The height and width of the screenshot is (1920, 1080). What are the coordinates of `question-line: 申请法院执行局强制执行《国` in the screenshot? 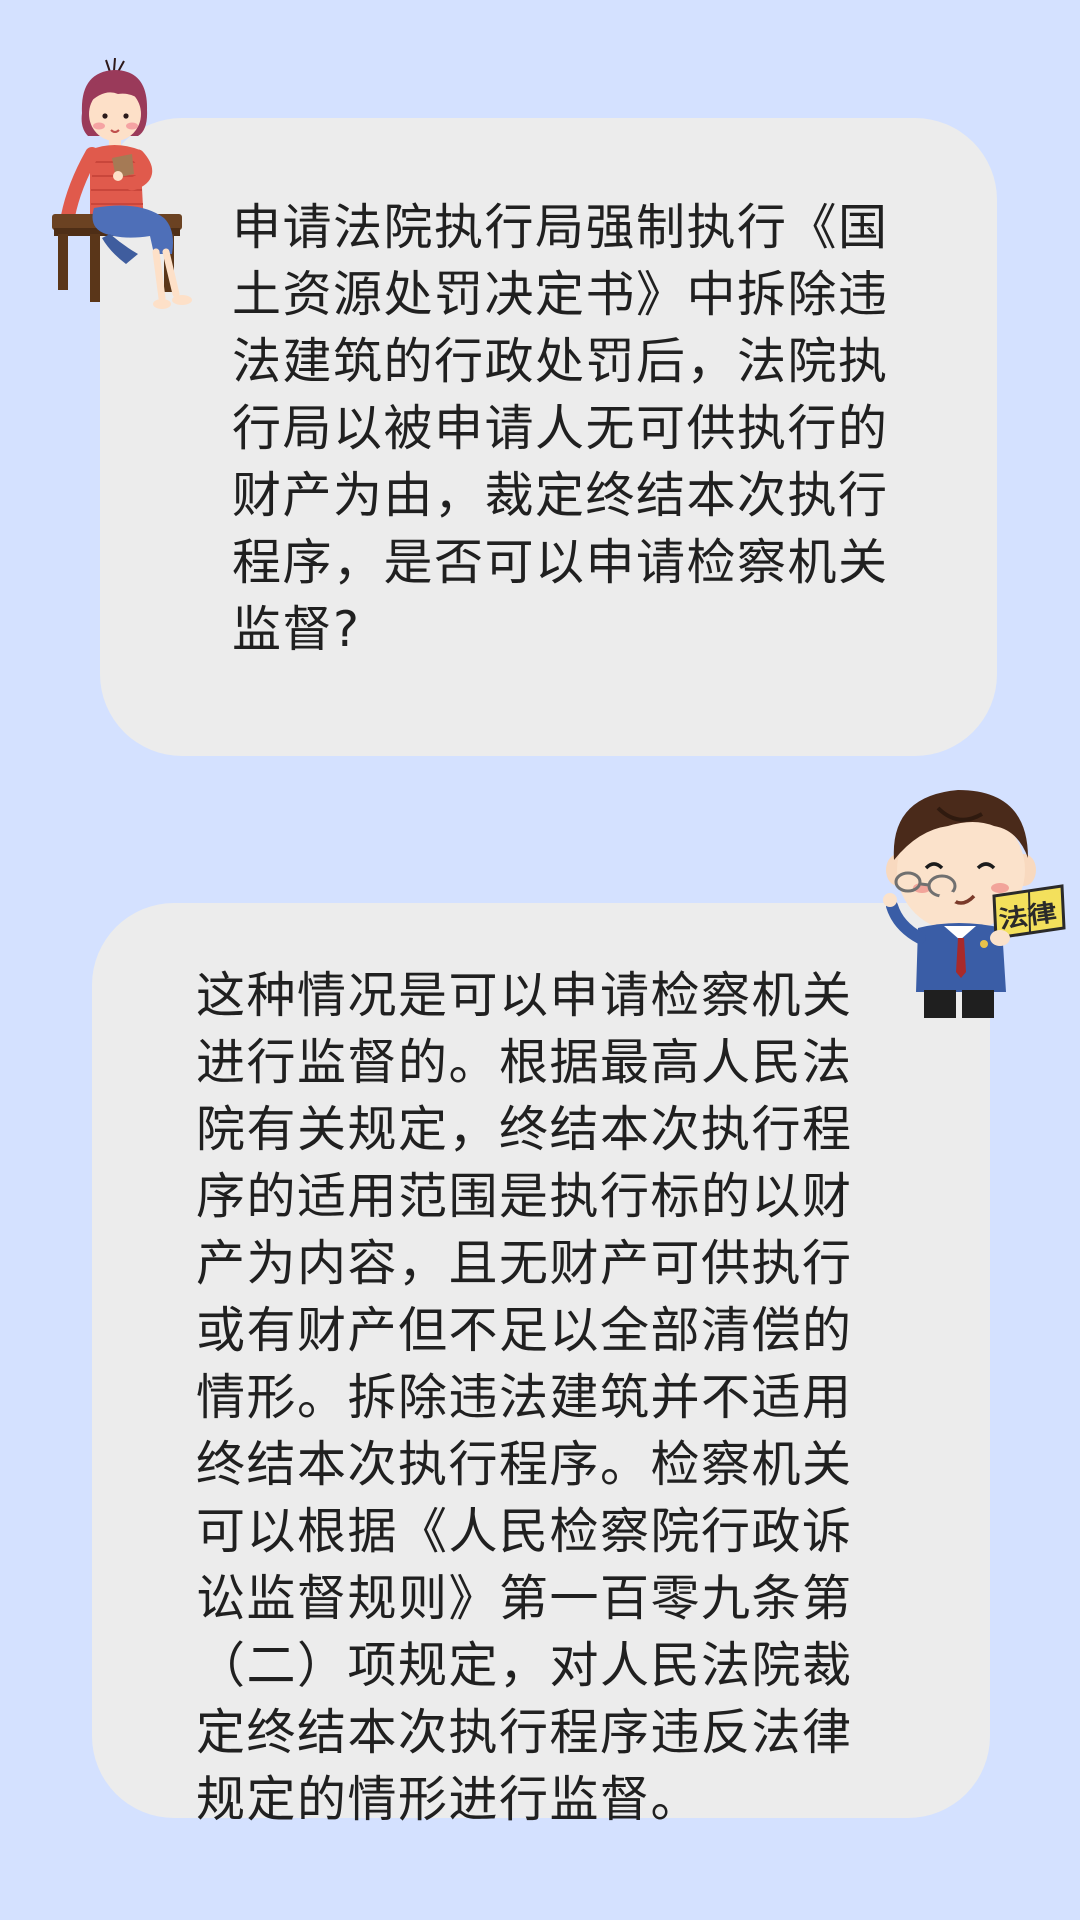 It's located at (560, 227).